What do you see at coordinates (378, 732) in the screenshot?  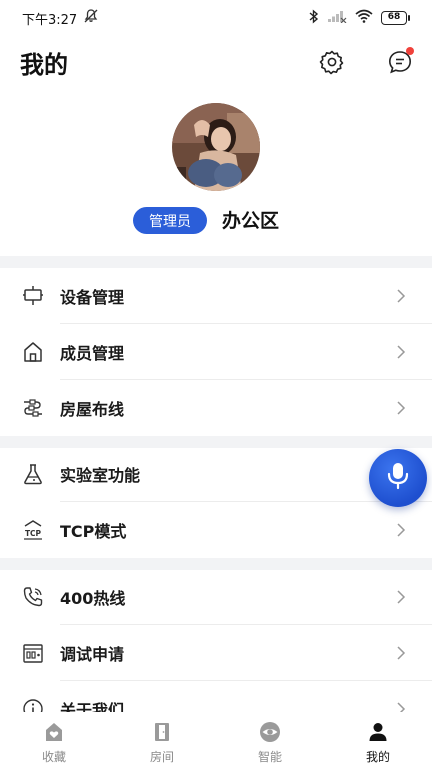 I see `profile-icon` at bounding box center [378, 732].